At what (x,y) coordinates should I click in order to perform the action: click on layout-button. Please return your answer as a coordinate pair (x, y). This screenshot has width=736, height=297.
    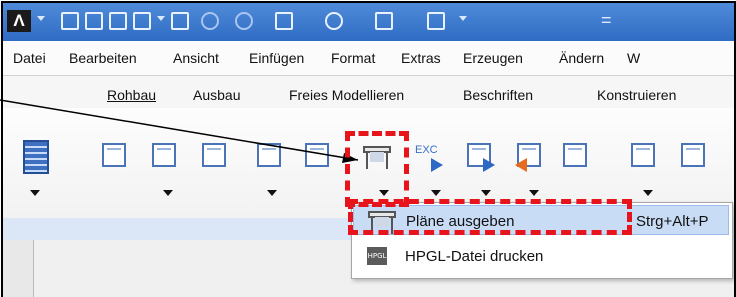
    Looking at the image, I should click on (116, 157).